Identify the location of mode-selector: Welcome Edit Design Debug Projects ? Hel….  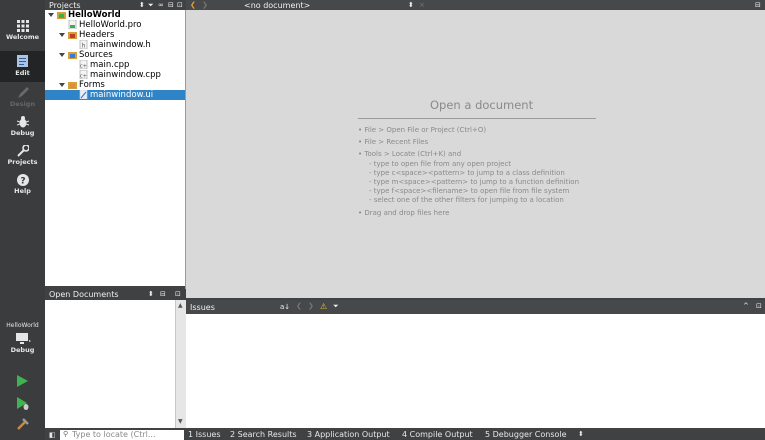
(22, 220).